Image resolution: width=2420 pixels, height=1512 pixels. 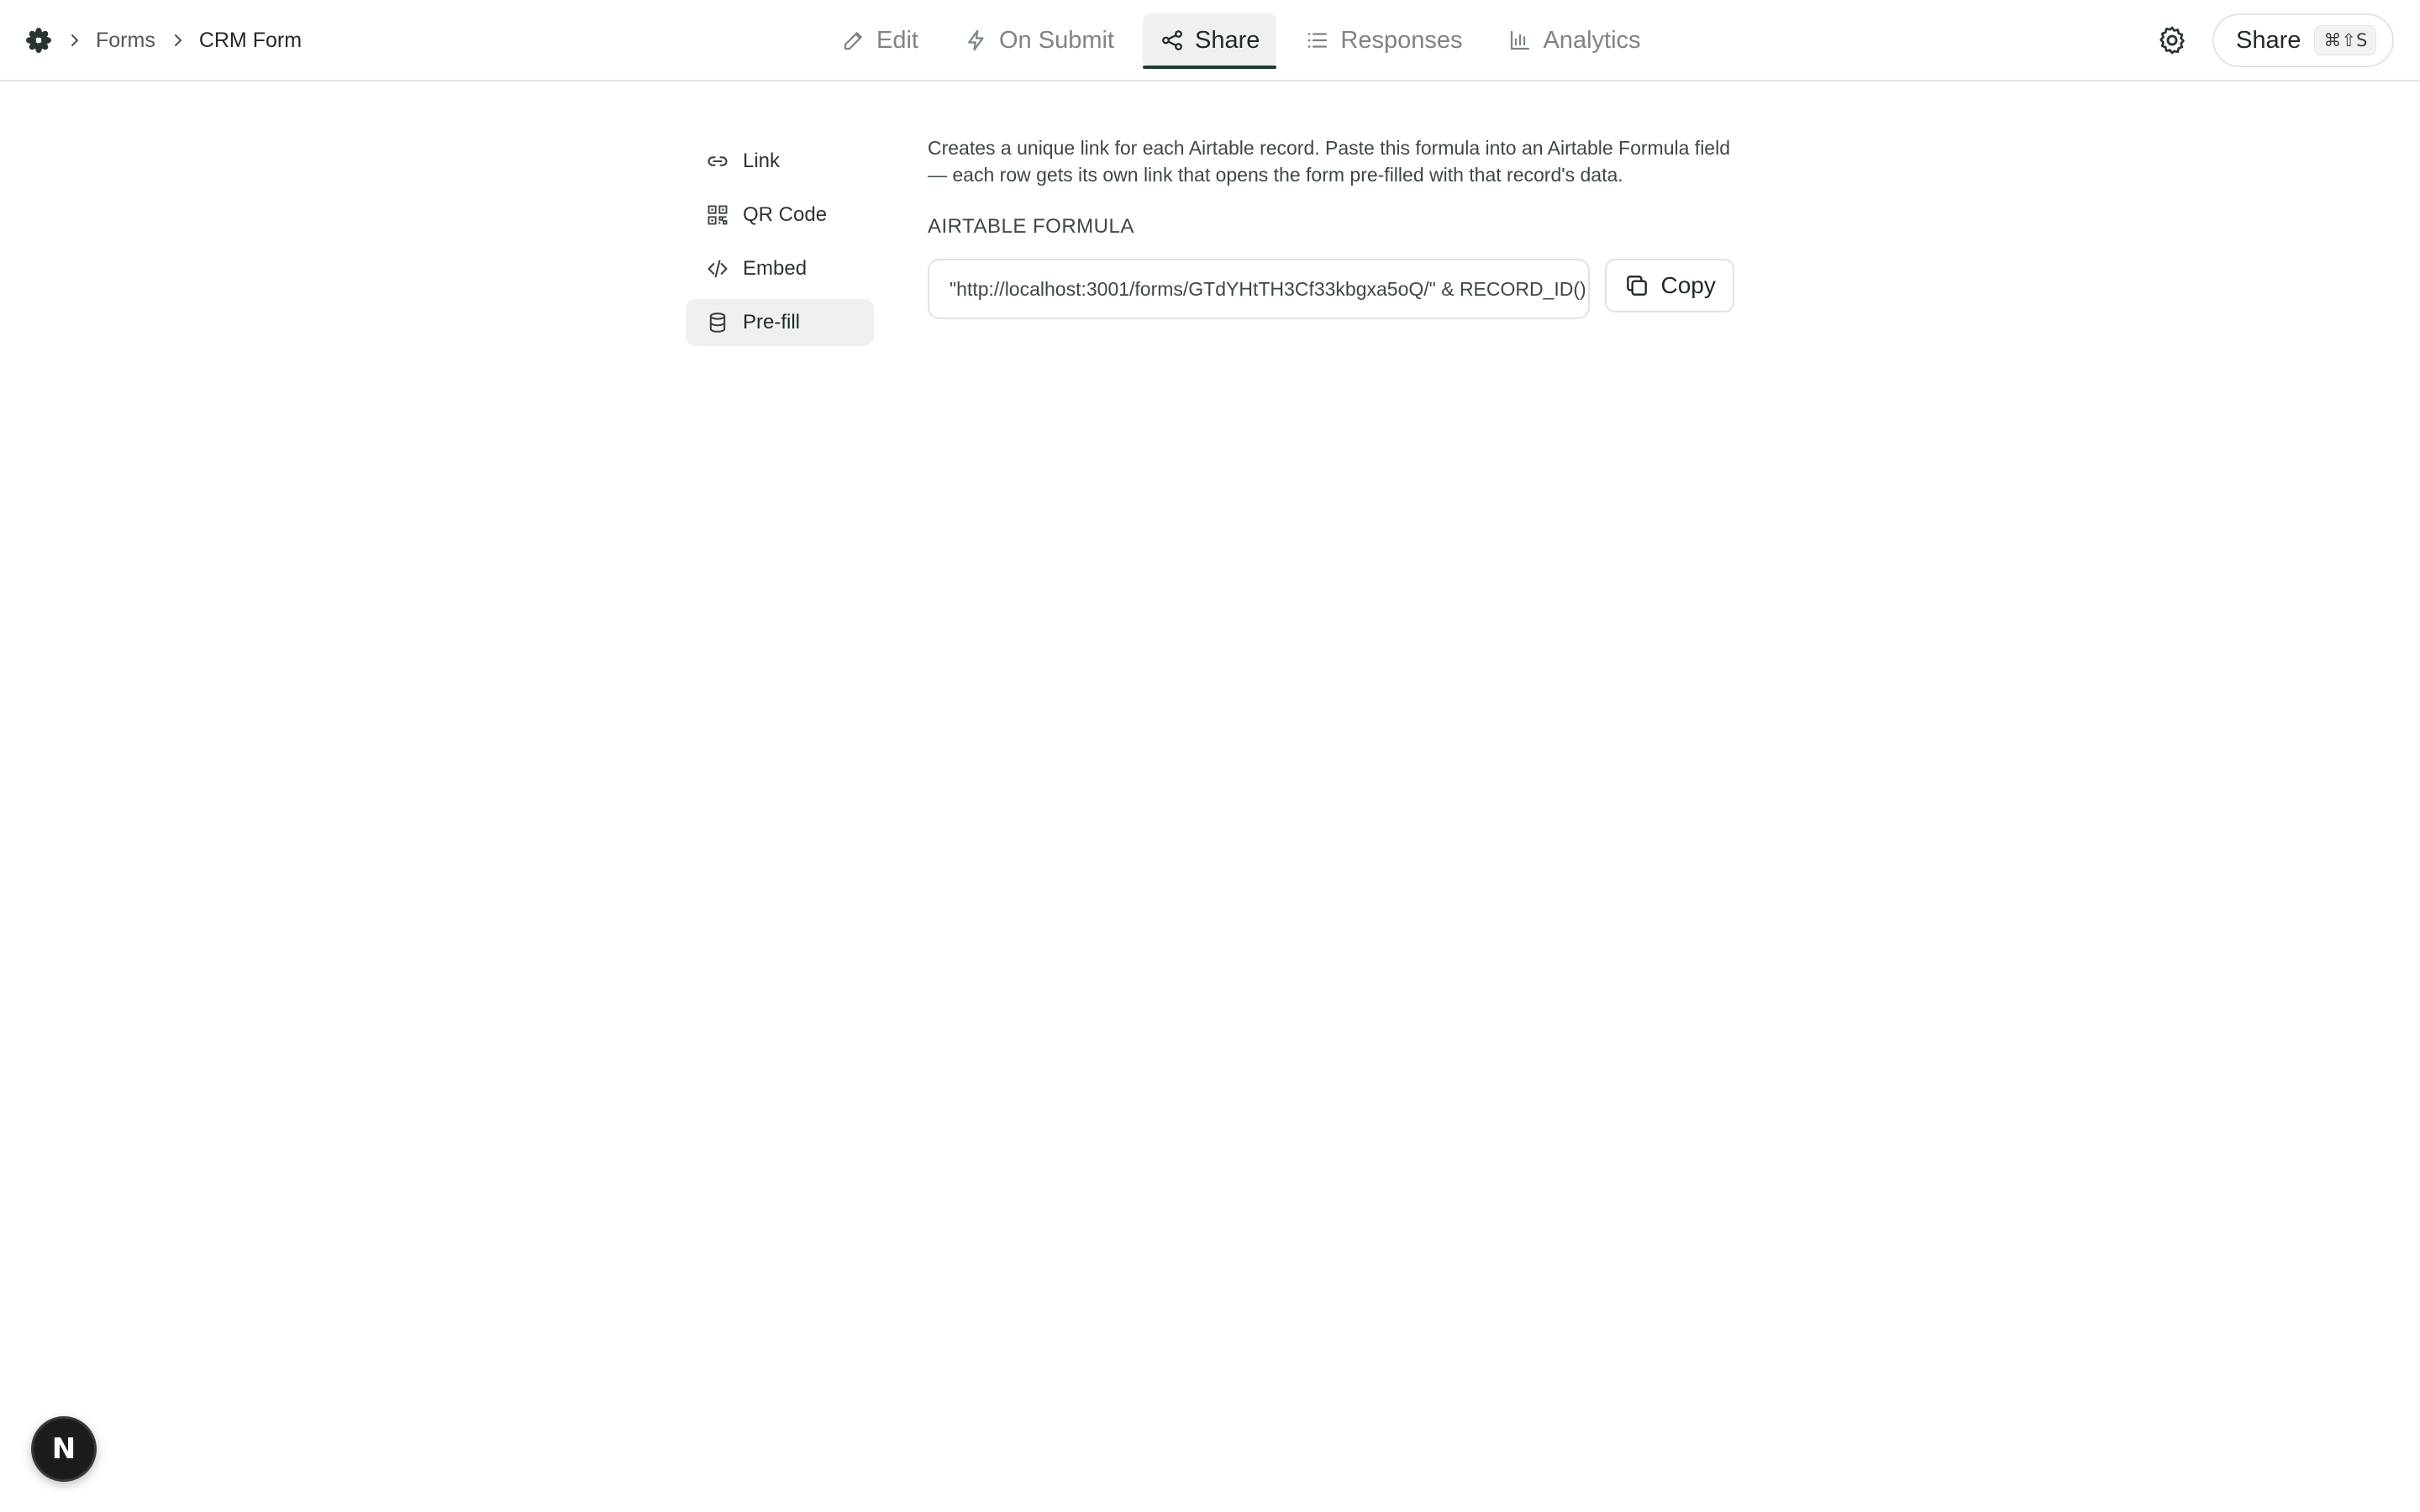 I want to click on qr-code-icon, so click(x=718, y=215).